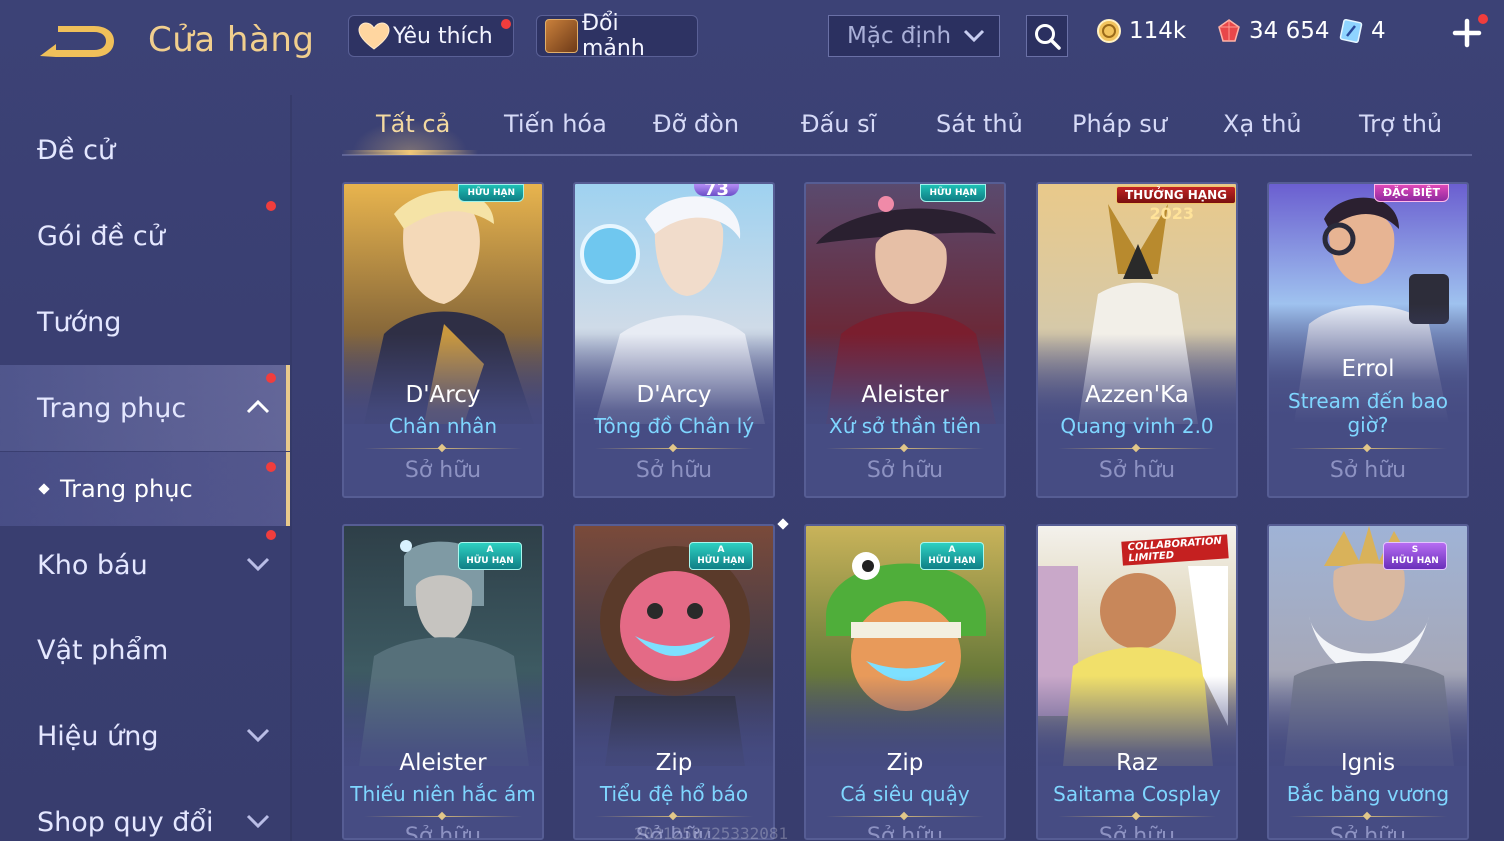  Describe the element at coordinates (77, 42) in the screenshot. I see `back-arrow-icon` at that location.